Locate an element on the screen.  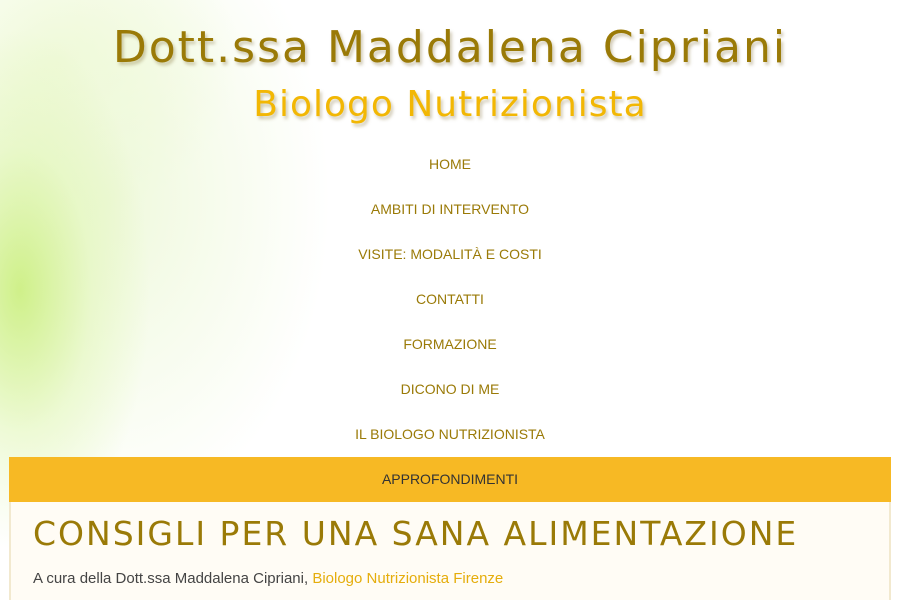
site-title: Dott.ssa Maddalena Cipriani is located at coordinates (450, 47).